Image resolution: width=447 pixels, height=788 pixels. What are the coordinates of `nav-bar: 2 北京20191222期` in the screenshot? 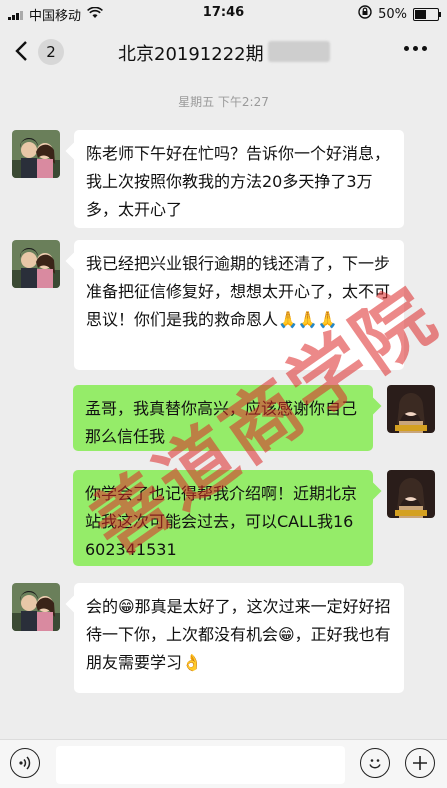 It's located at (223, 52).